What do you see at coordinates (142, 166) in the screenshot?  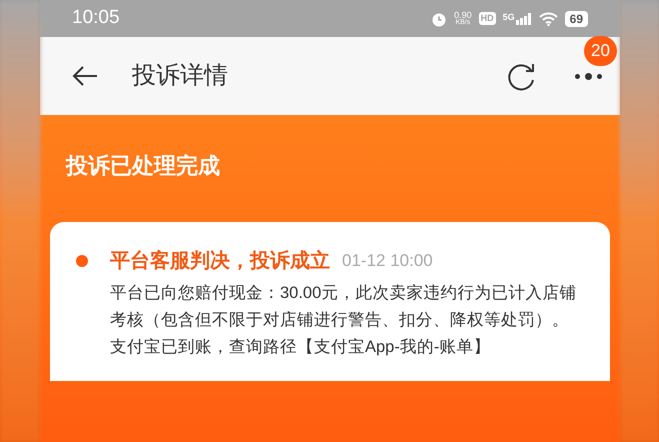 I see `banner-title: 投诉已处理完成` at bounding box center [142, 166].